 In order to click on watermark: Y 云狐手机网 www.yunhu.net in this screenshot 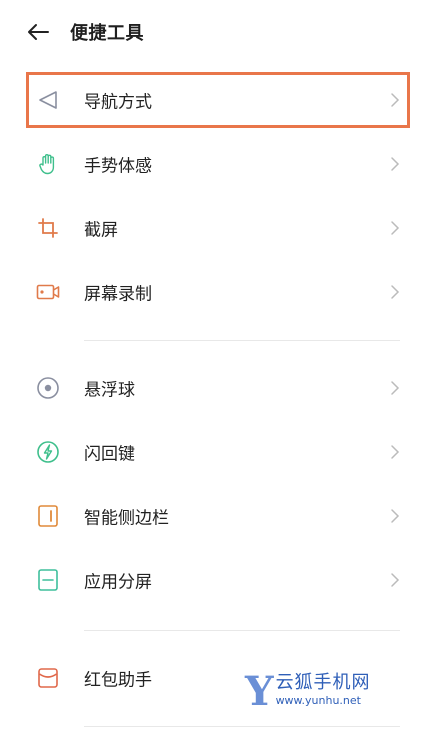, I will do `click(330, 693)`.